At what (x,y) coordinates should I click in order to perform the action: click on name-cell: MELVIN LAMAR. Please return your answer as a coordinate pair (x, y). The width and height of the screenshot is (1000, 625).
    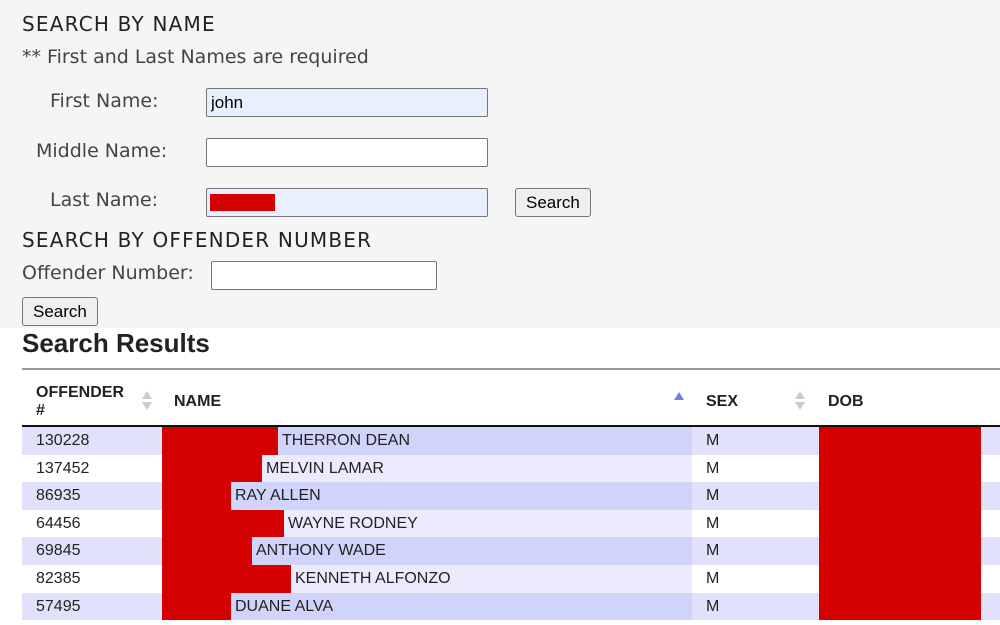
    Looking at the image, I should click on (325, 468).